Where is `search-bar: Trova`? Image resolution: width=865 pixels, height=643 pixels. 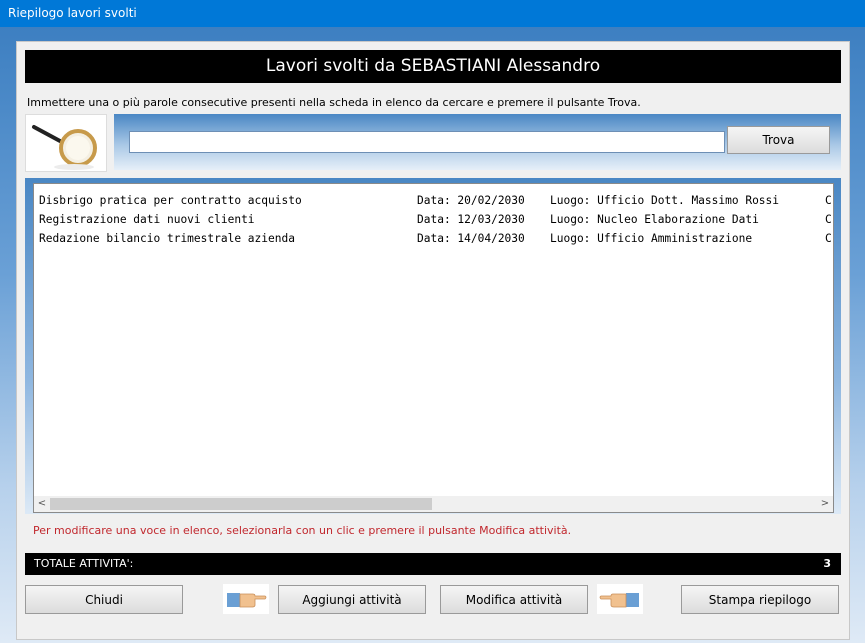
search-bar: Trova is located at coordinates (477, 142).